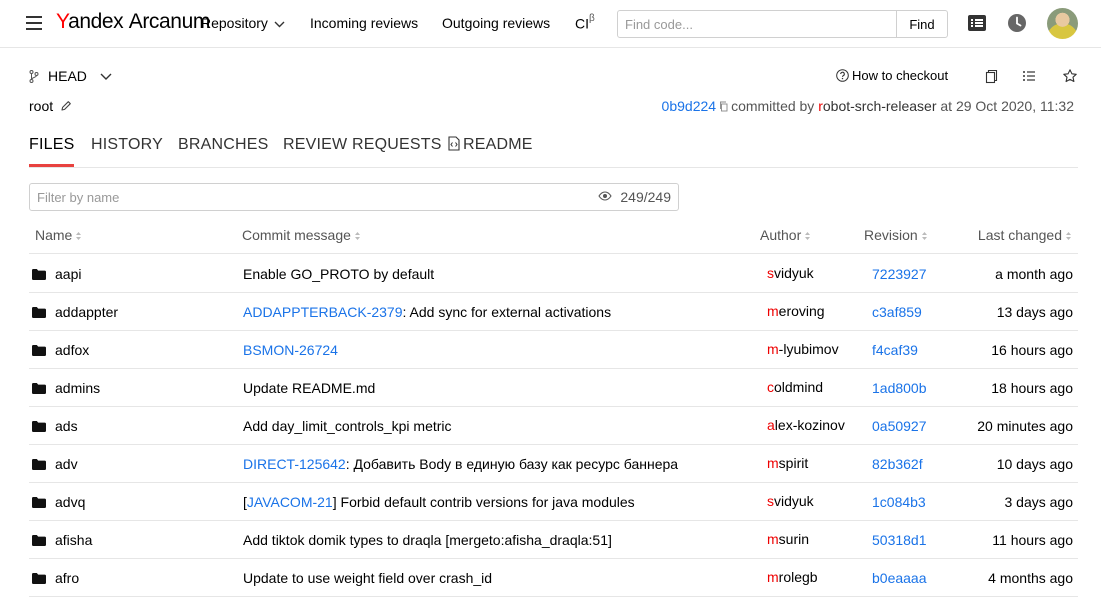  What do you see at coordinates (68, 274) in the screenshot?
I see `file-name: aapi` at bounding box center [68, 274].